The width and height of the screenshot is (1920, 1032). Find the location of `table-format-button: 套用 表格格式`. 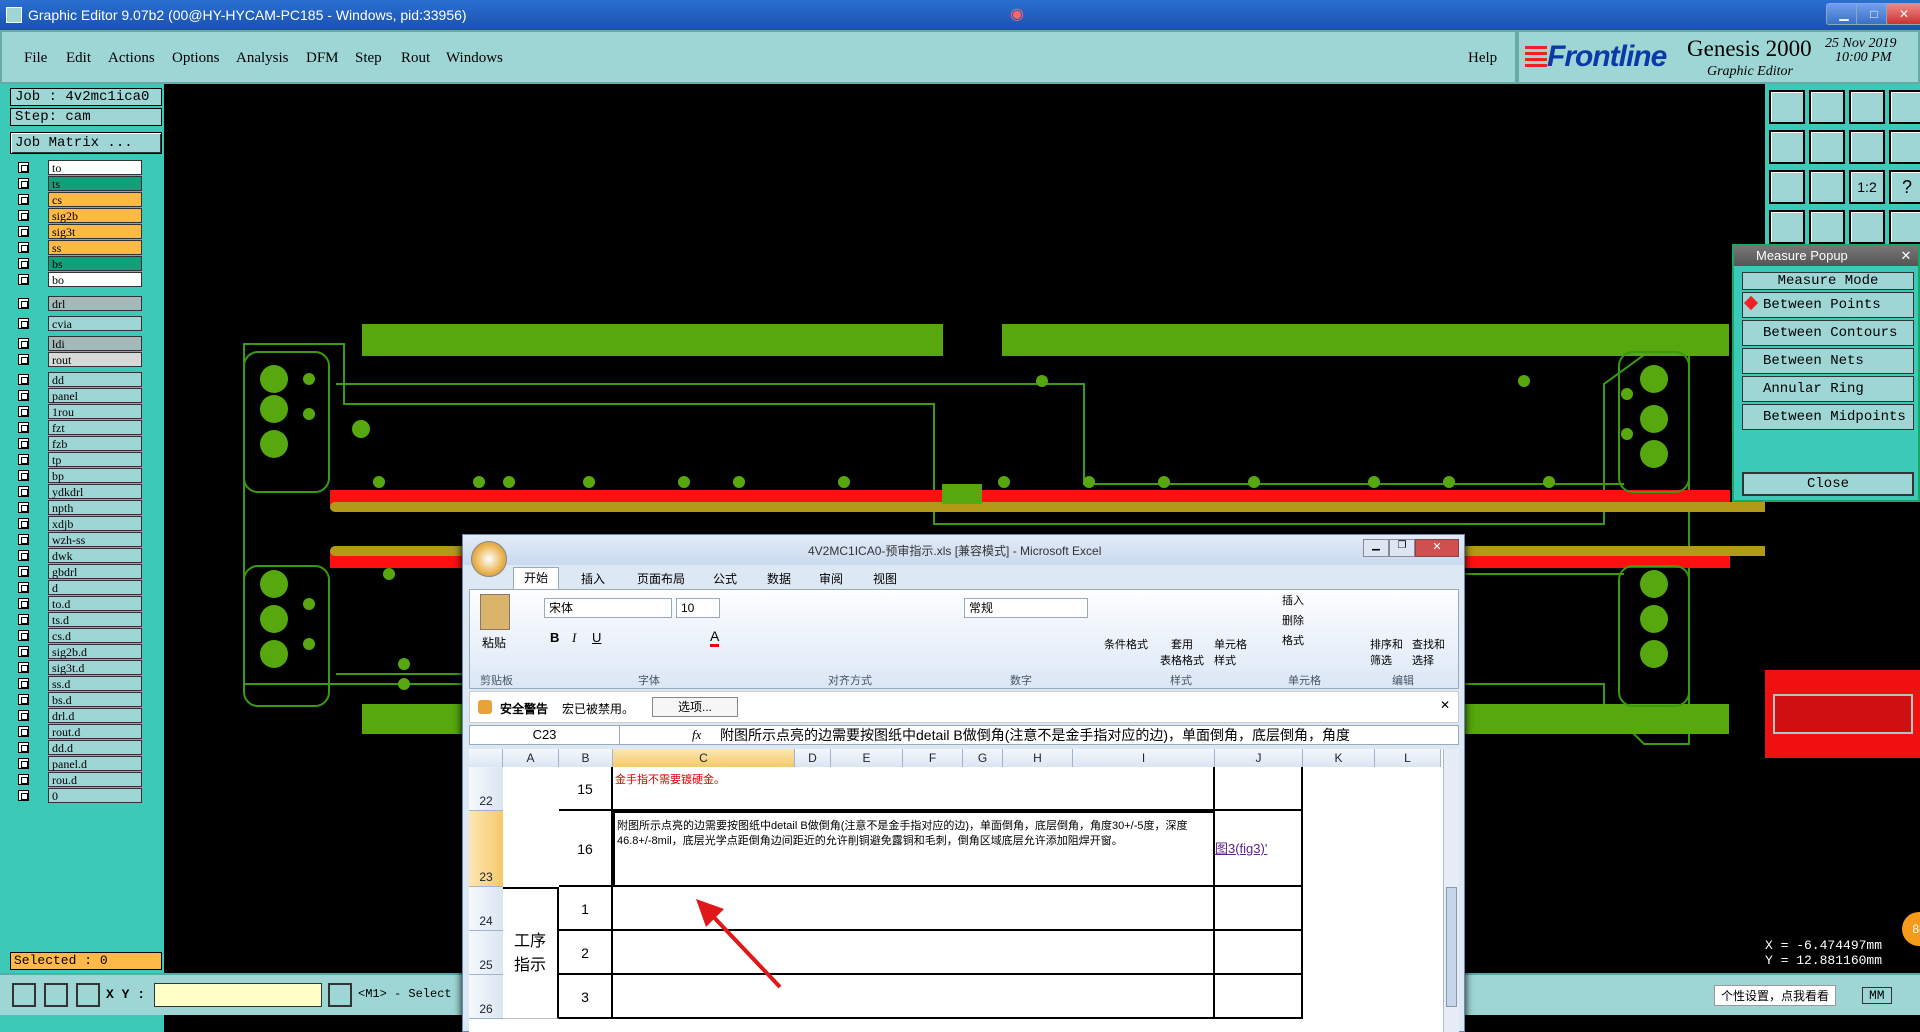

table-format-button: 套用 表格格式 is located at coordinates (1182, 652).